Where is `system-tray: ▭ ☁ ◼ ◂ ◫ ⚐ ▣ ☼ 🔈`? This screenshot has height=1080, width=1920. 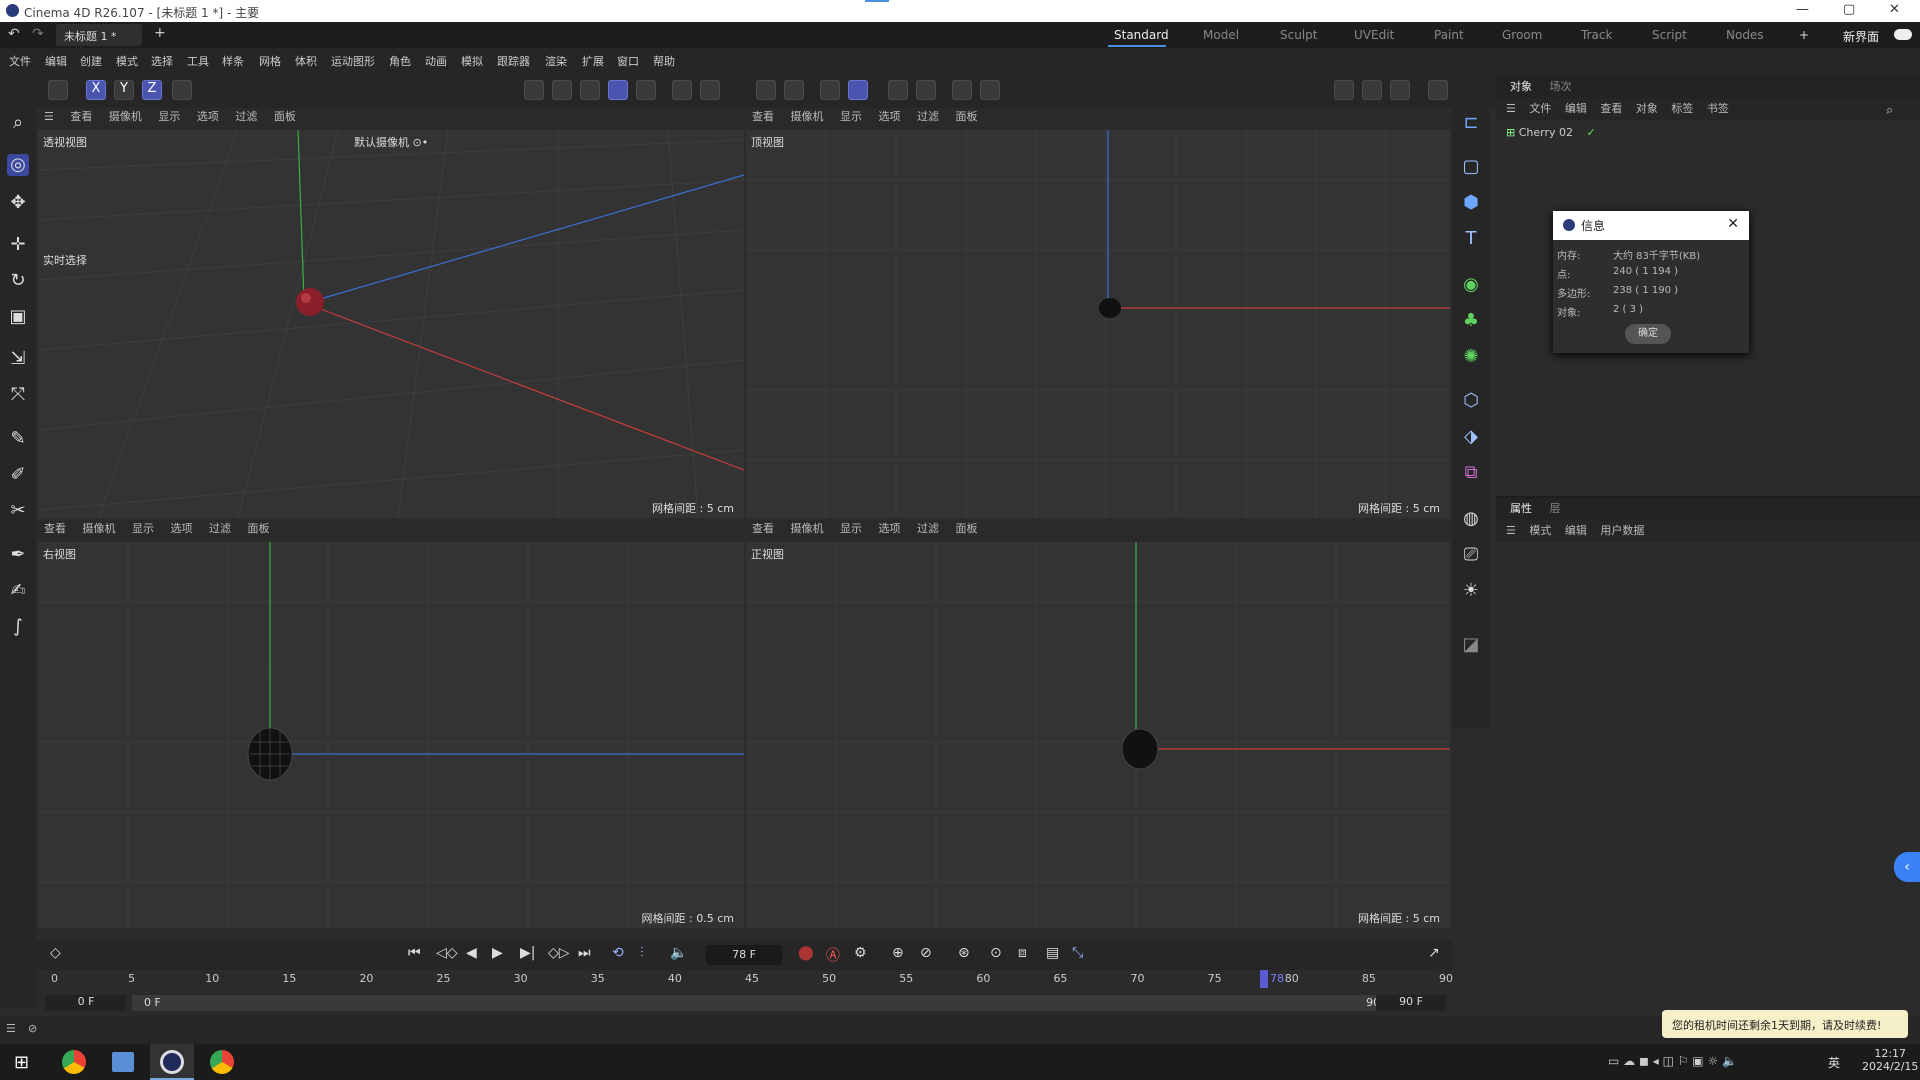 system-tray: ▭ ☁ ◼ ◂ ◫ ⚐ ▣ ☼ 🔈 is located at coordinates (1723, 1062).